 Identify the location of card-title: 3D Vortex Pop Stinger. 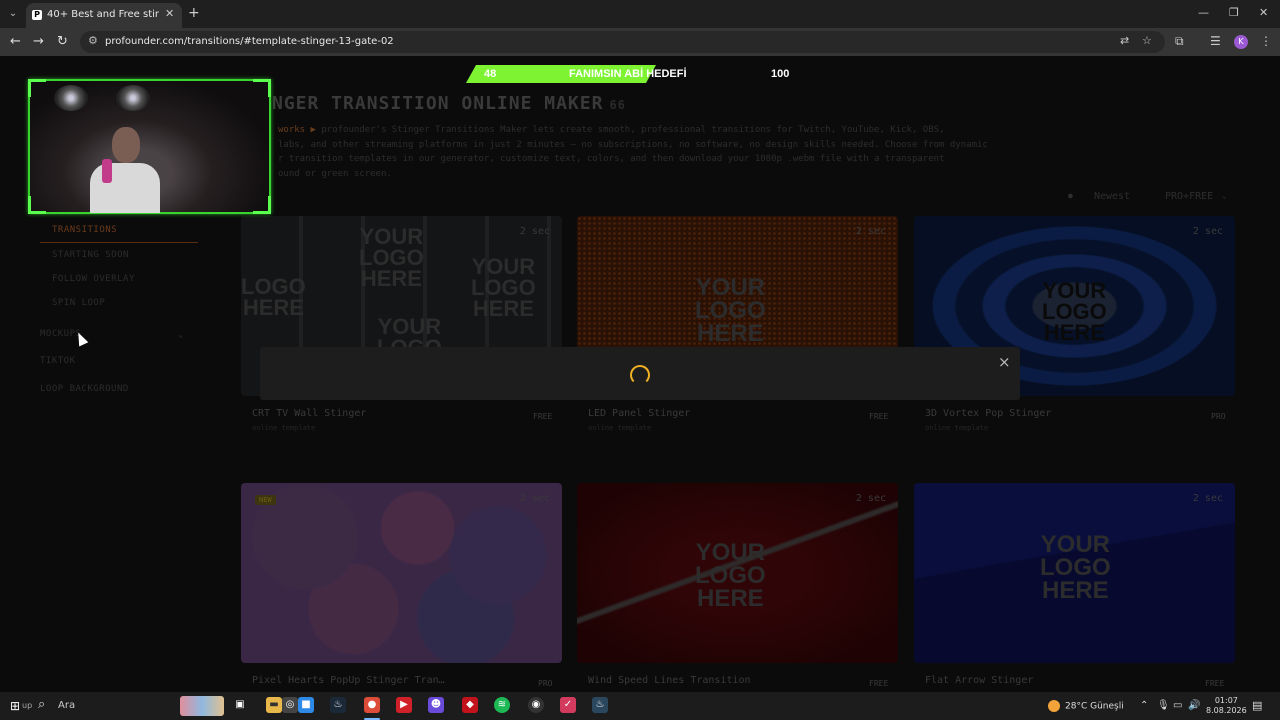
(988, 413).